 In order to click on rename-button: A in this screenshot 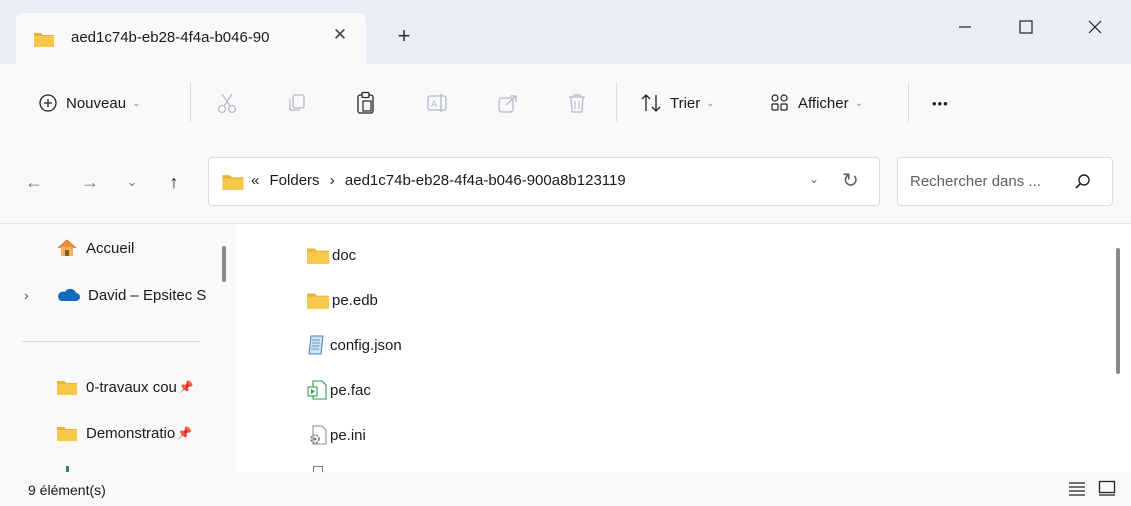, I will do `click(437, 103)`.